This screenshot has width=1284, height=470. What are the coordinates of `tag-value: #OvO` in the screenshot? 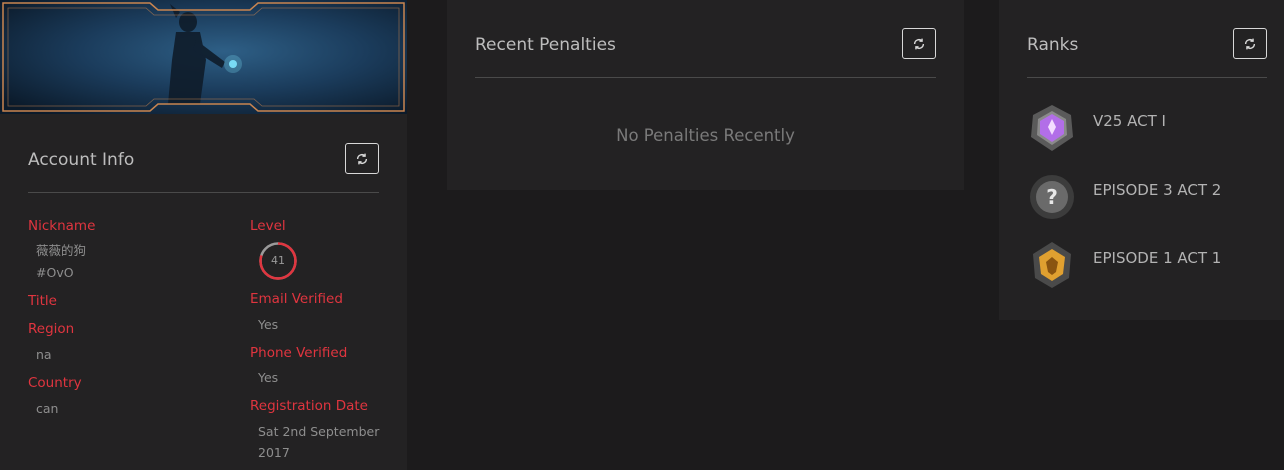 It's located at (55, 272).